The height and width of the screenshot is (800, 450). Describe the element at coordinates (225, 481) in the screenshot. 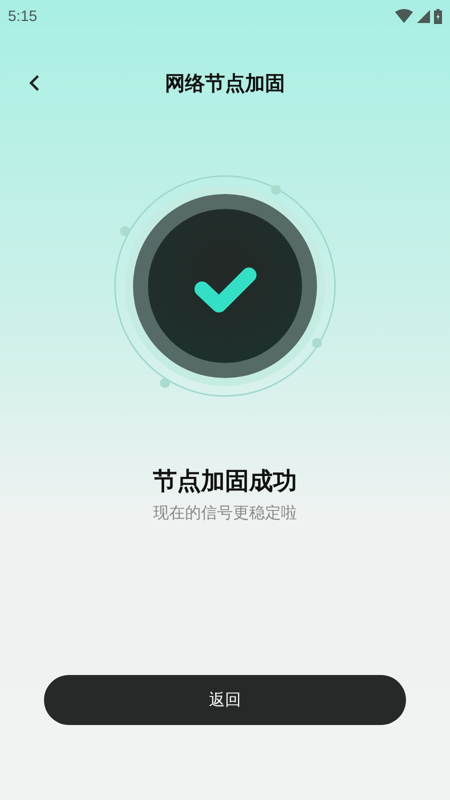

I see `result-title: 节点加固成功` at that location.